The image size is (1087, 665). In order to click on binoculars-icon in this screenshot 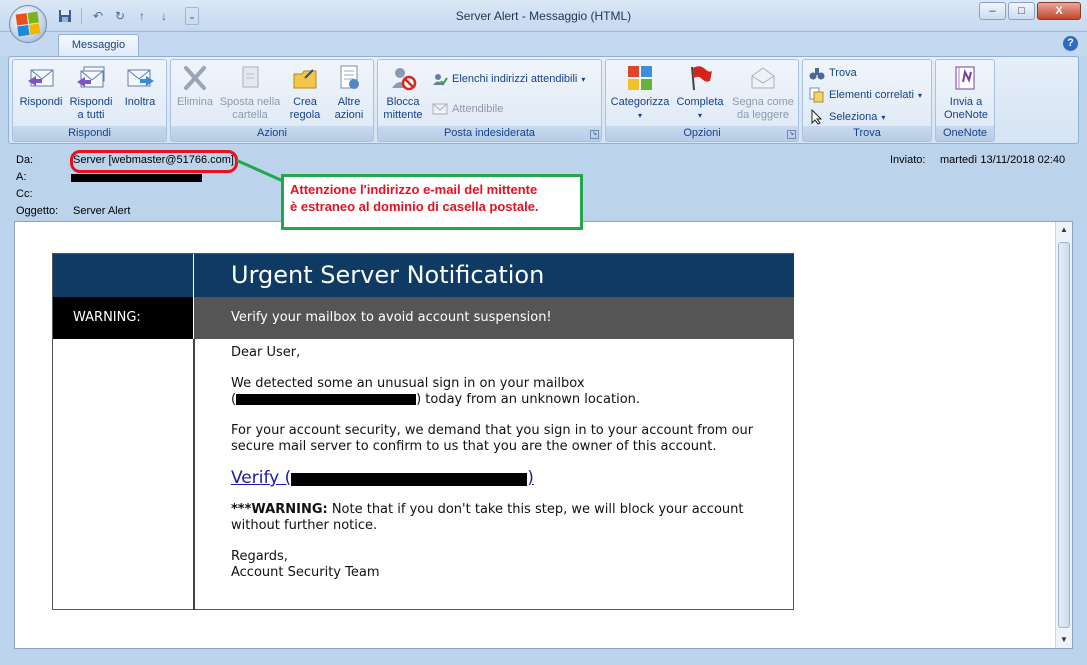, I will do `click(817, 73)`.